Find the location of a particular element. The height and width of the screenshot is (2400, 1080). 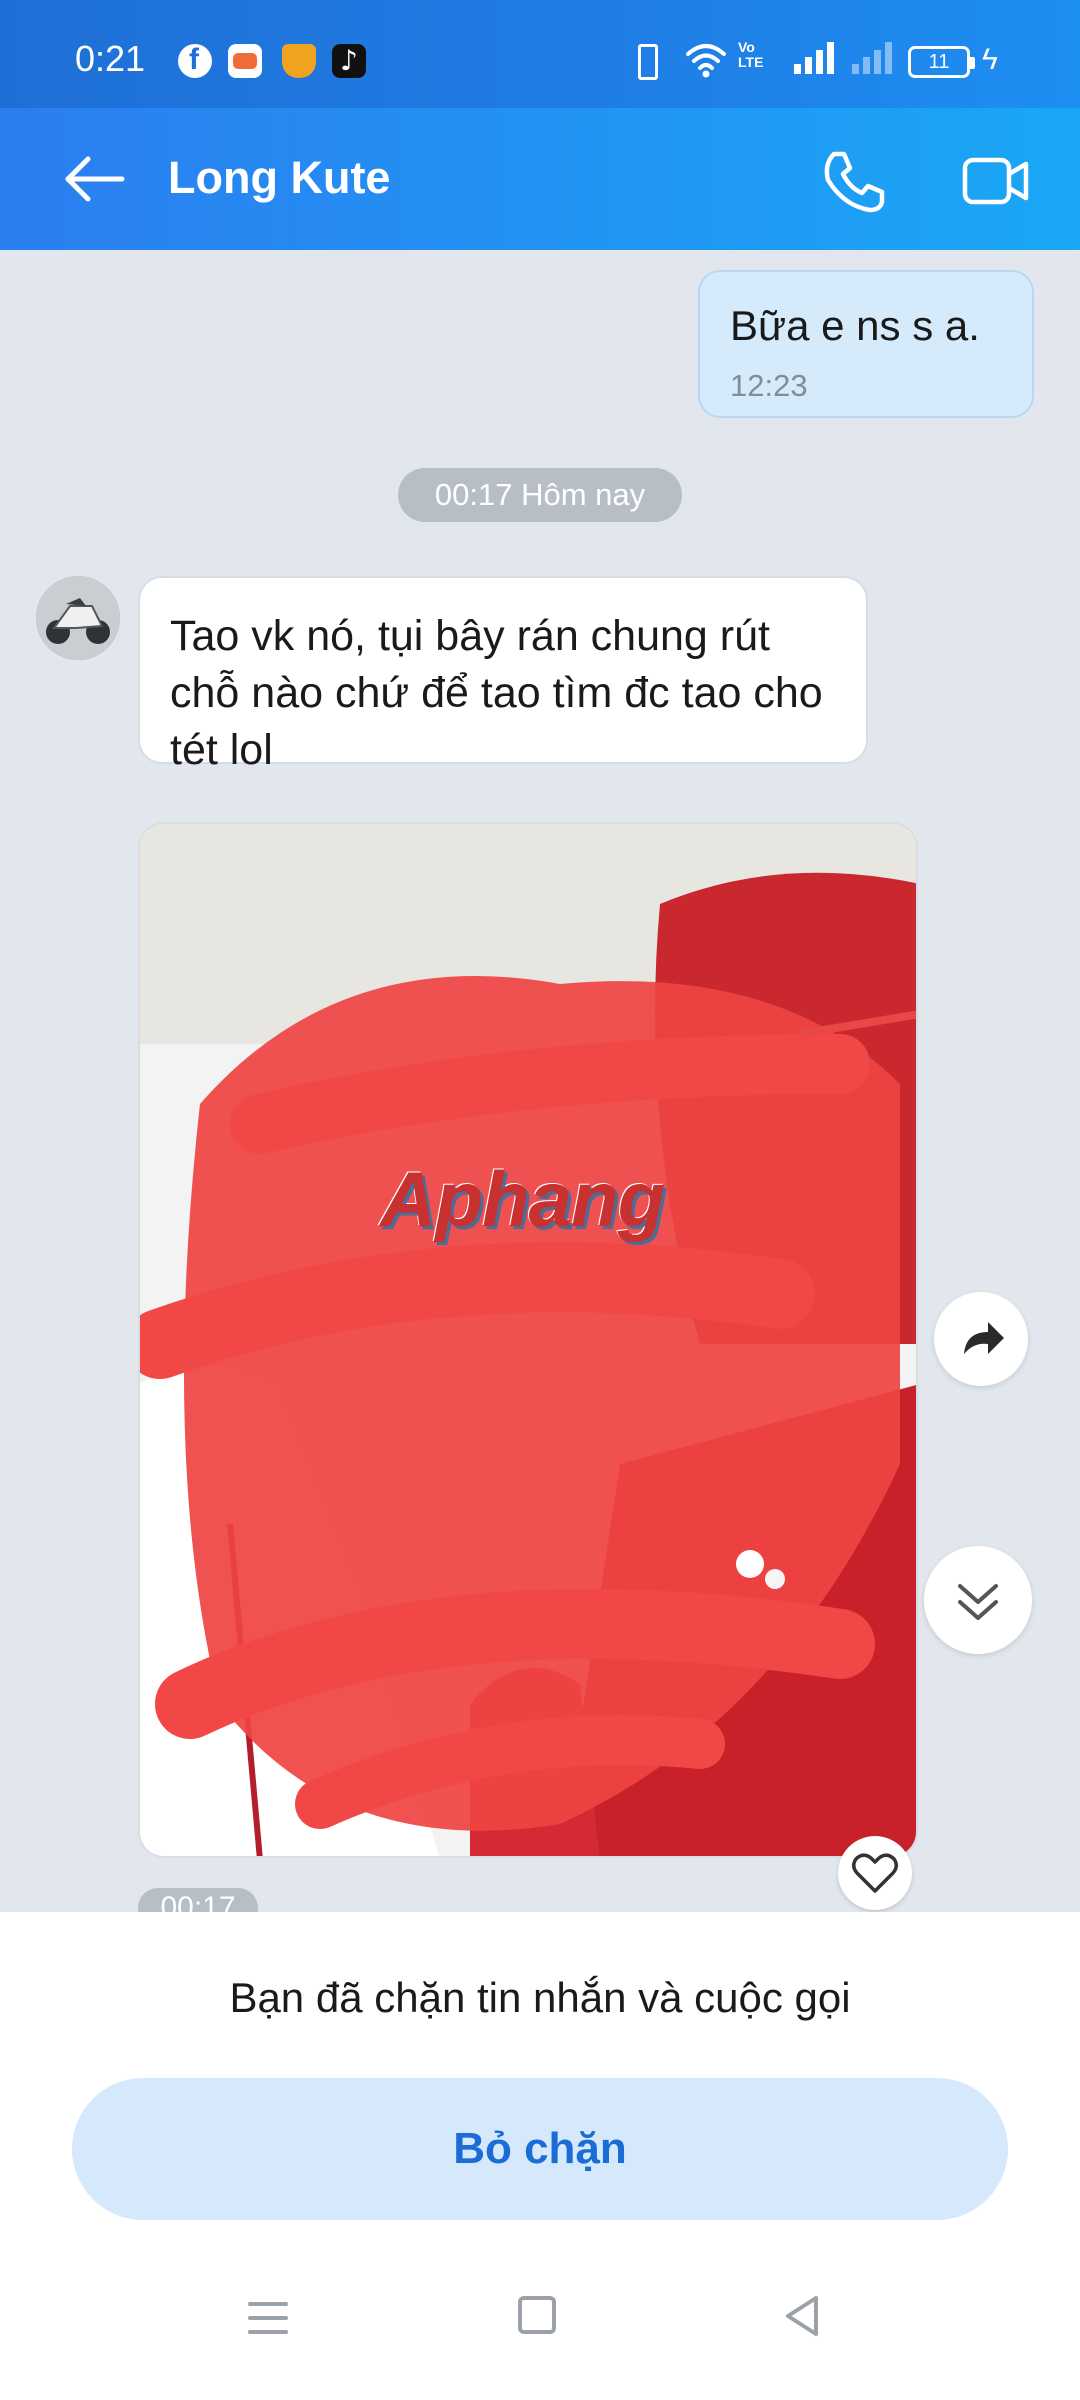

game-icon is located at coordinates (245, 61).